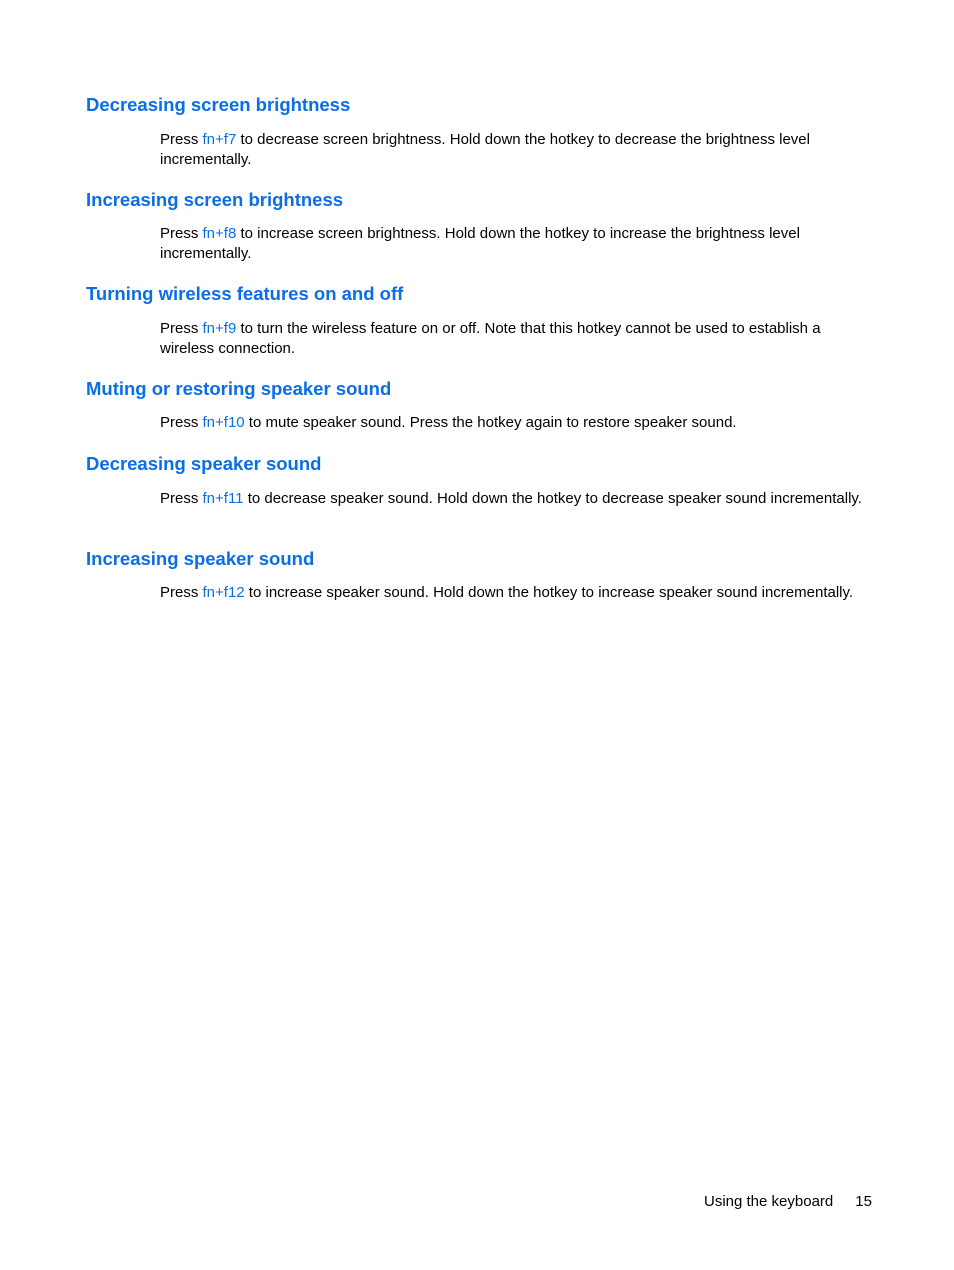  I want to click on hotkey-link: fn+f12, so click(224, 592).